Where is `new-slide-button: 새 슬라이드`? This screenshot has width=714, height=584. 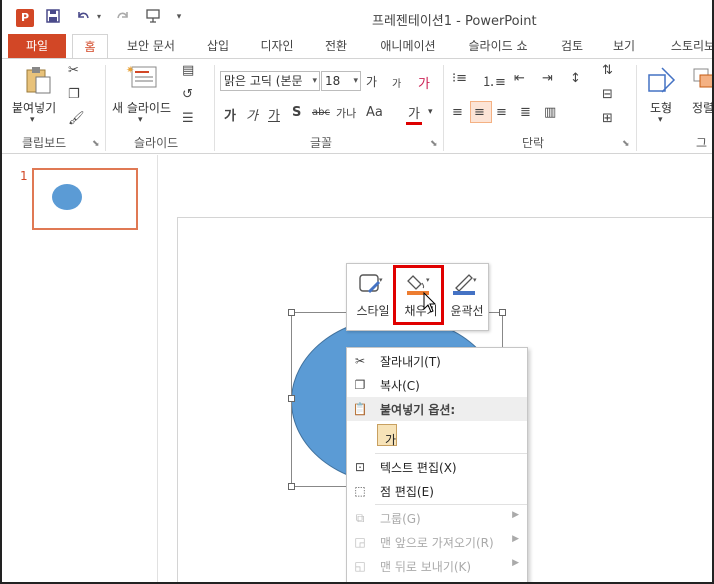
new-slide-button: 새 슬라이드 is located at coordinates (141, 107).